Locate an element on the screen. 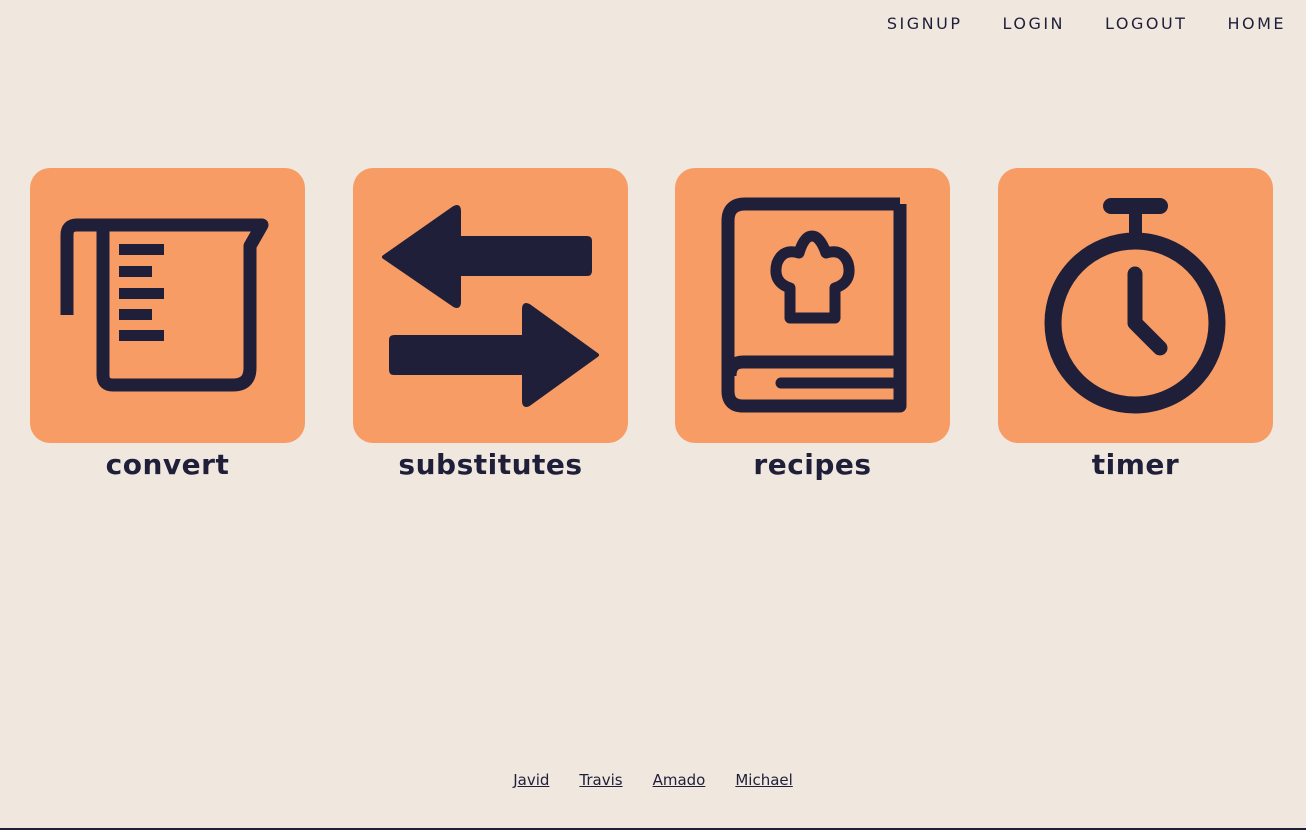 The image size is (1306, 830). top-nav: SIGNUP LOGIN LOGOUT HOME is located at coordinates (1086, 23).